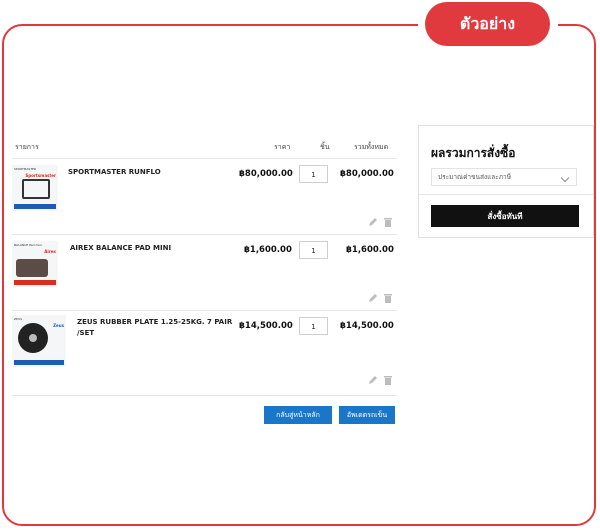  What do you see at coordinates (506, 194) in the screenshot?
I see `summary-divider` at bounding box center [506, 194].